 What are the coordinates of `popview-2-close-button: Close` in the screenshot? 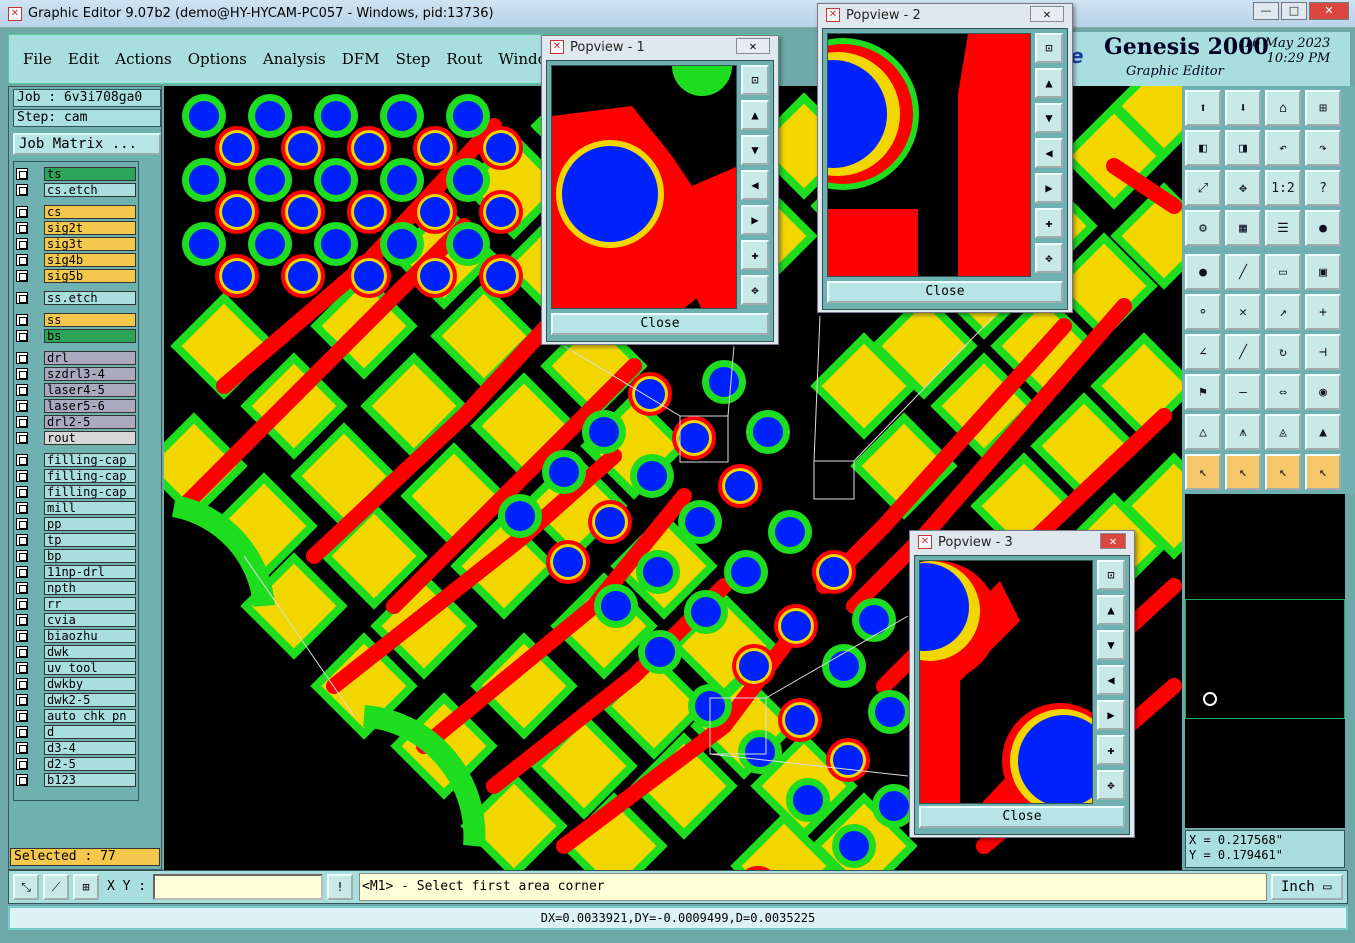 It's located at (945, 292).